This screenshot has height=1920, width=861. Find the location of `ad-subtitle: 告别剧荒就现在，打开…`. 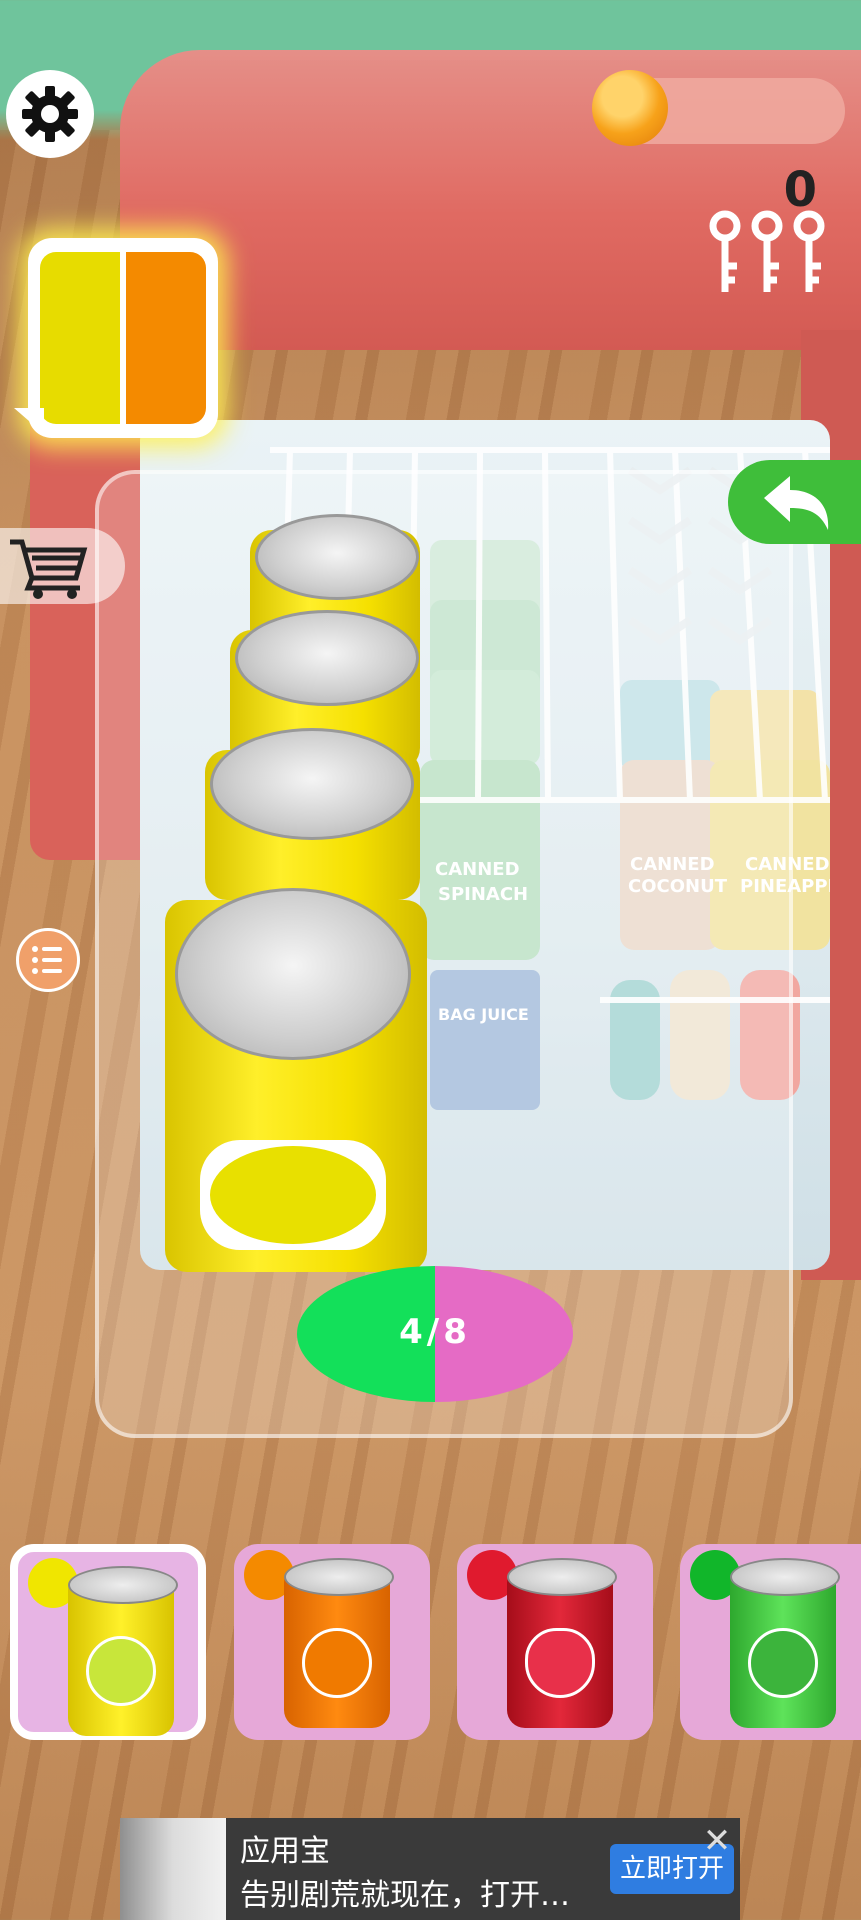

ad-subtitle: 告别剧荒就现在，打开… is located at coordinates (405, 1895).